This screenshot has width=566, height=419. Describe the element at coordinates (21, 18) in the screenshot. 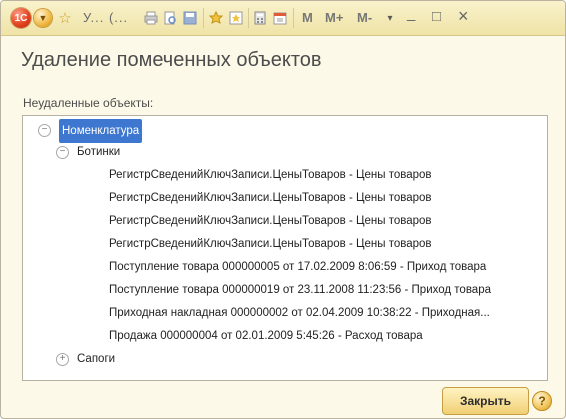

I see `app-logo-icon: 1C` at that location.